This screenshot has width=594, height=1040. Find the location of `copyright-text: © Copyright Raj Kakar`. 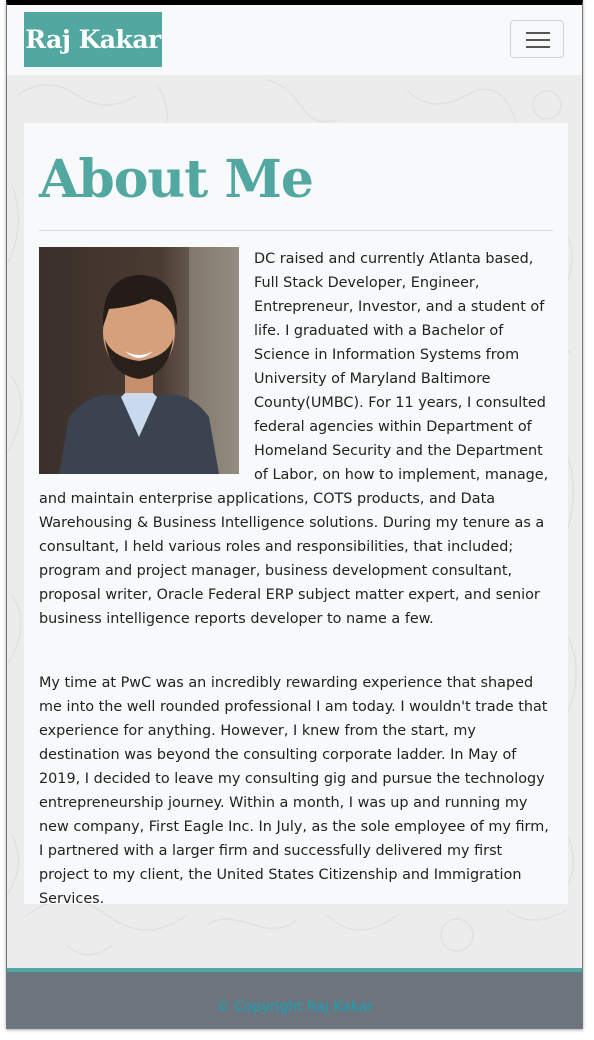

copyright-text: © Copyright Raj Kakar is located at coordinates (294, 1007).